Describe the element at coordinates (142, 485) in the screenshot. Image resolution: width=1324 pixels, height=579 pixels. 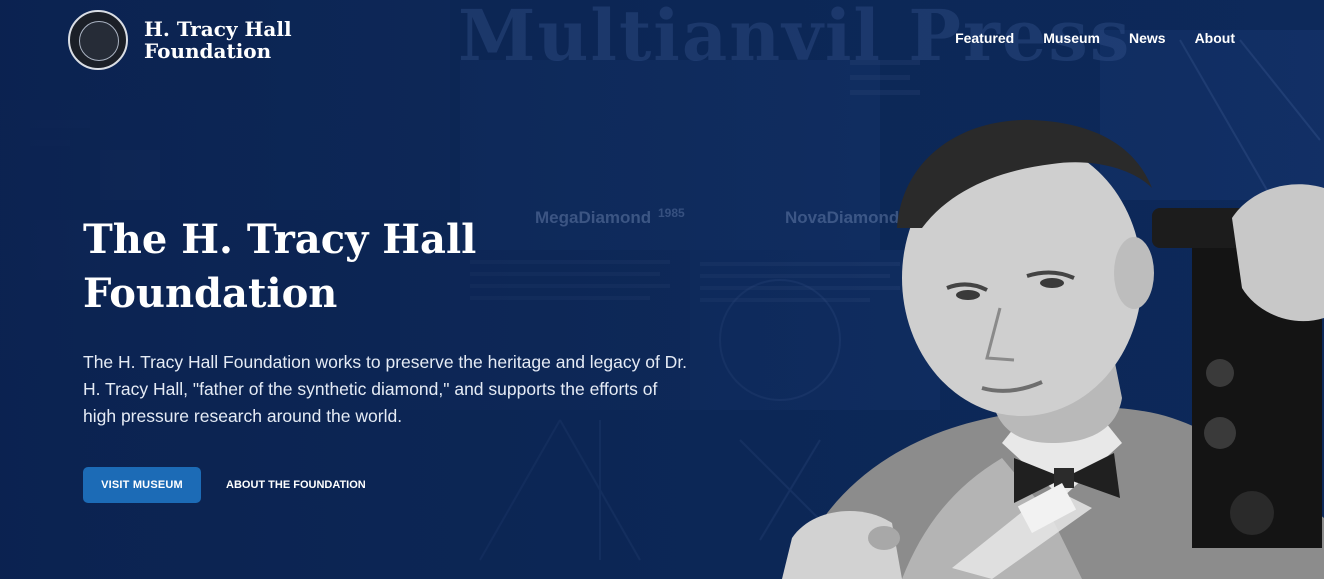
I see `visit-museum-button: VISIT MUSEUM` at that location.